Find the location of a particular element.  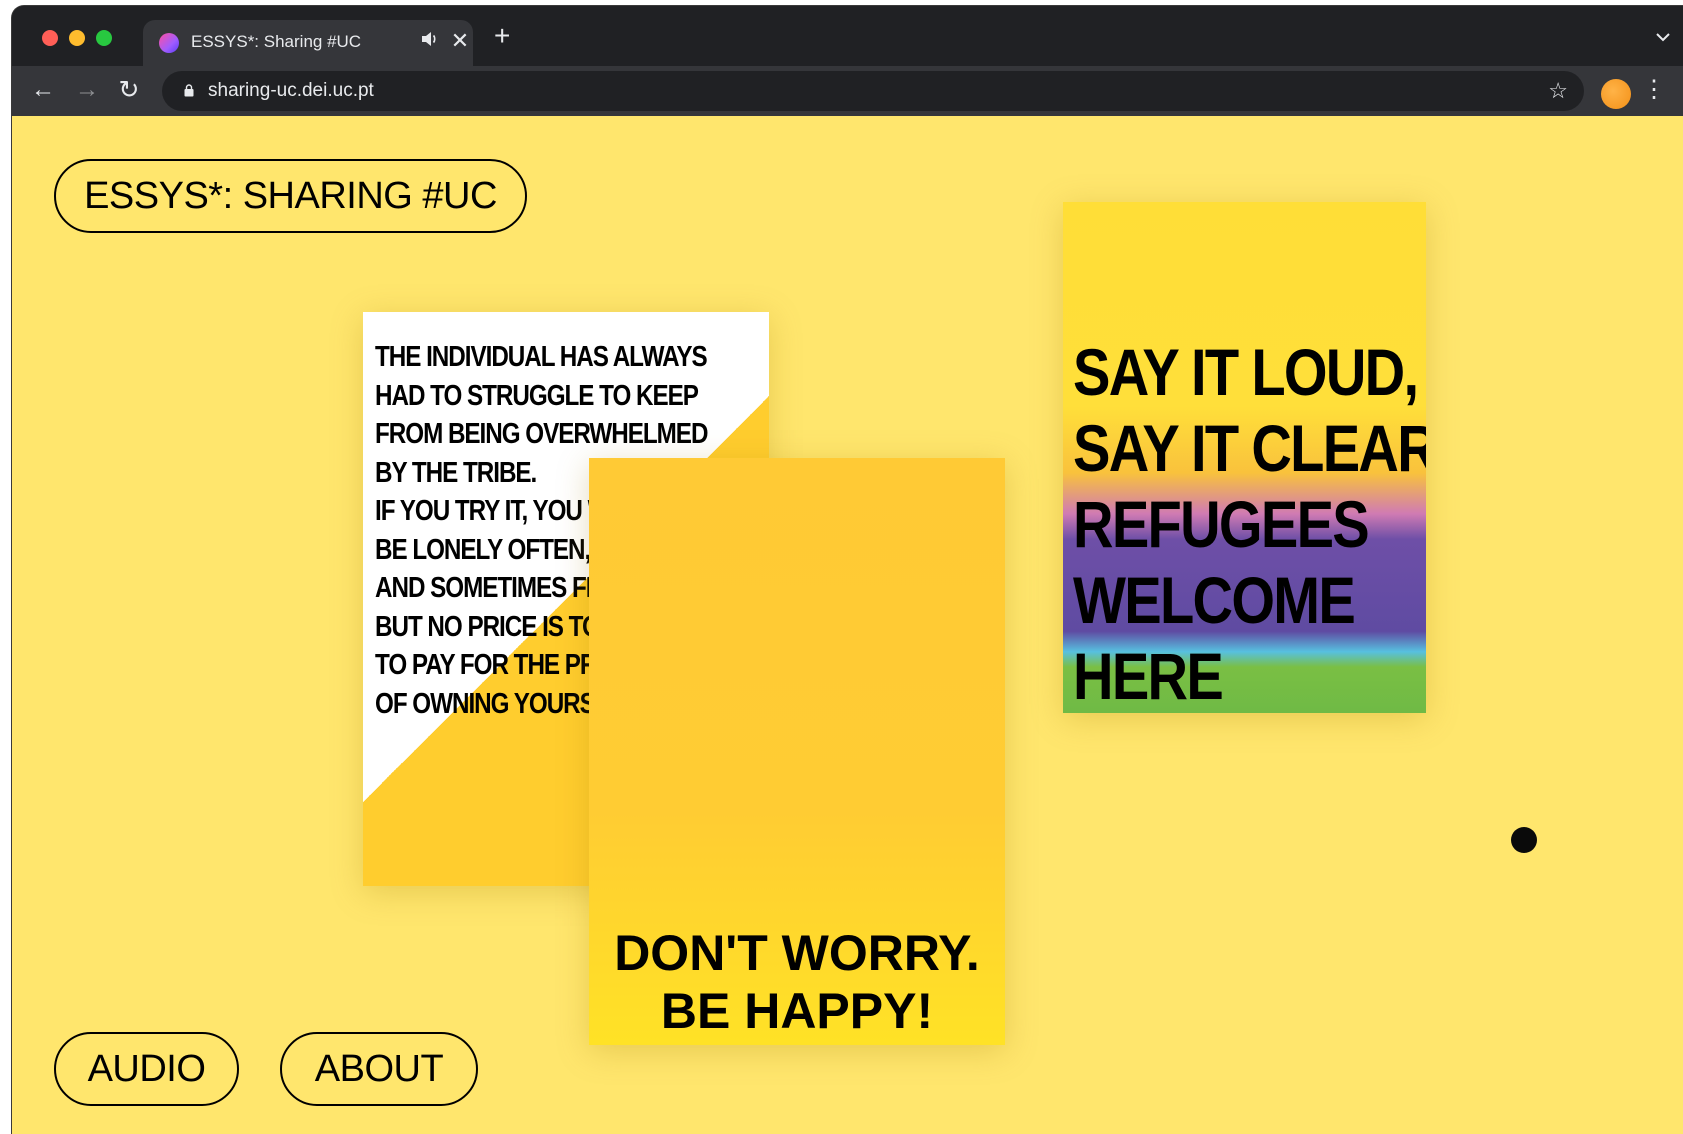

tab-essys-sharing: ESSYS*: Sharing #UC ✕ is located at coordinates (308, 43).